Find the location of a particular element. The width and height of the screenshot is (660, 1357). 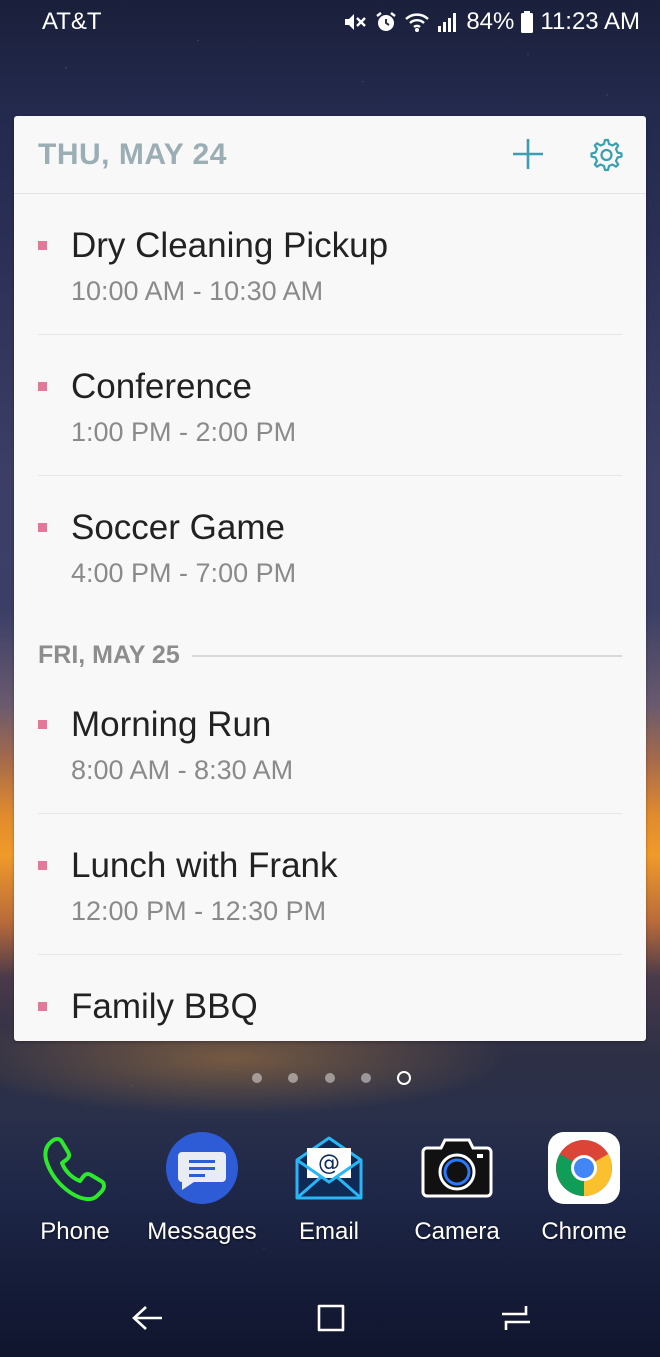

event-time: 12:00 PM - 12:30 PM is located at coordinates (199, 911).